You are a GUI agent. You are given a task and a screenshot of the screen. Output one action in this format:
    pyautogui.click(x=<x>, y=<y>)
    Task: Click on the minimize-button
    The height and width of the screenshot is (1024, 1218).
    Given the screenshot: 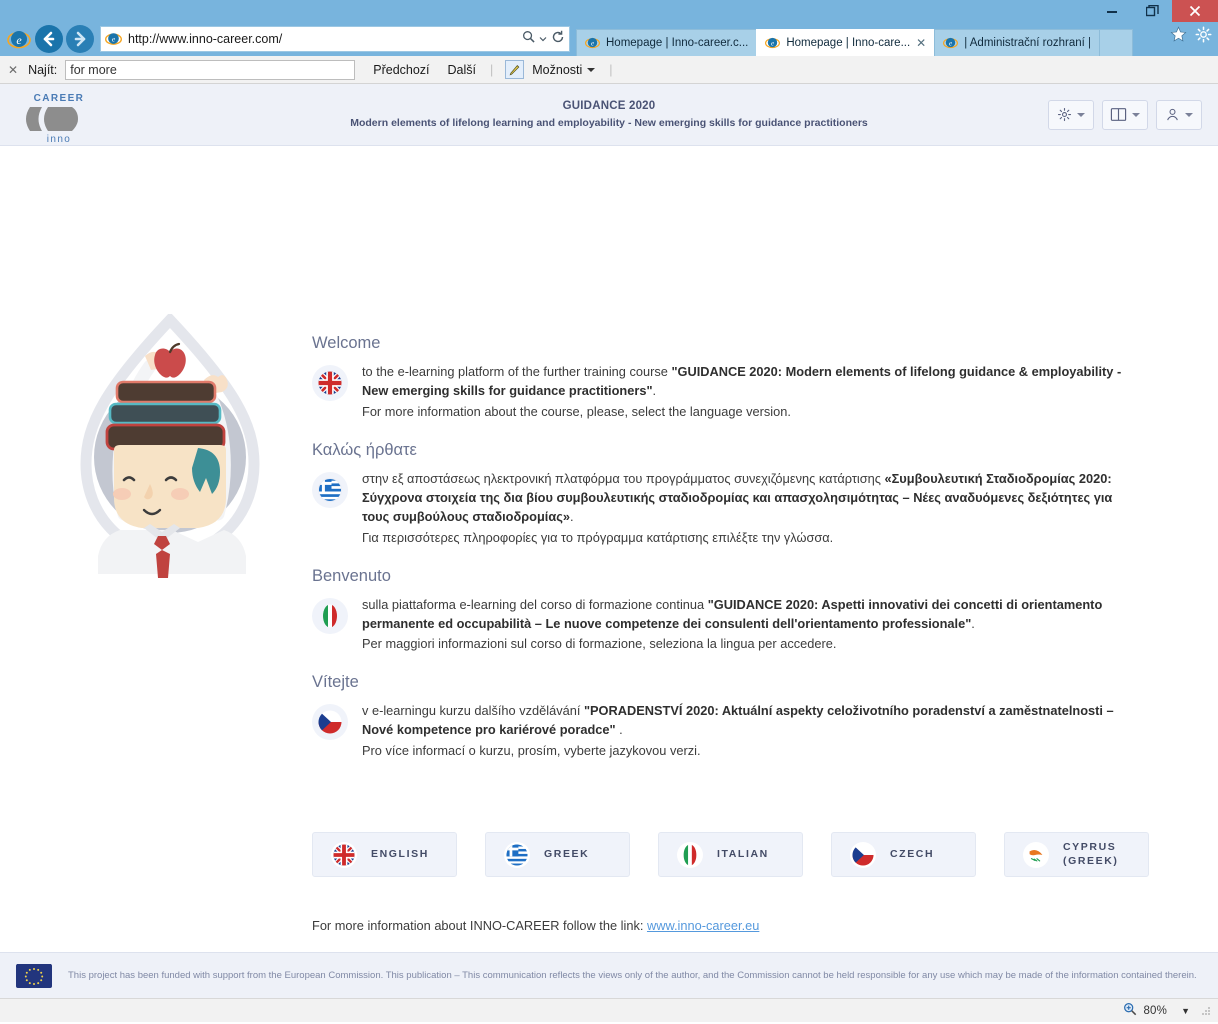 What is the action you would take?
    pyautogui.click(x=1112, y=11)
    